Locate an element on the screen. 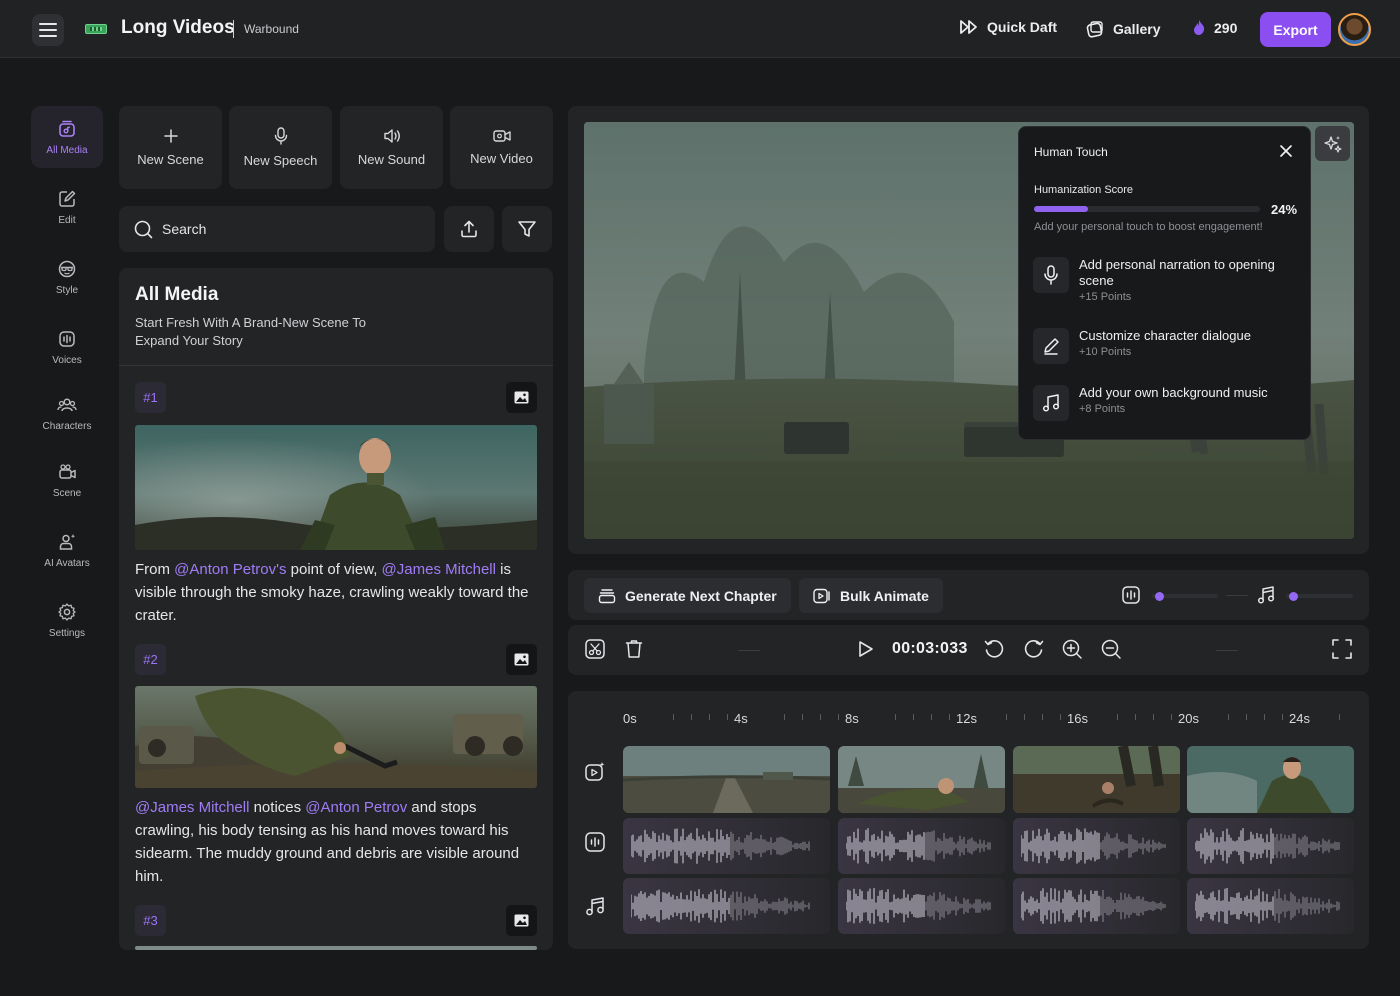  gallery-button: Gallery is located at coordinates (1122, 29).